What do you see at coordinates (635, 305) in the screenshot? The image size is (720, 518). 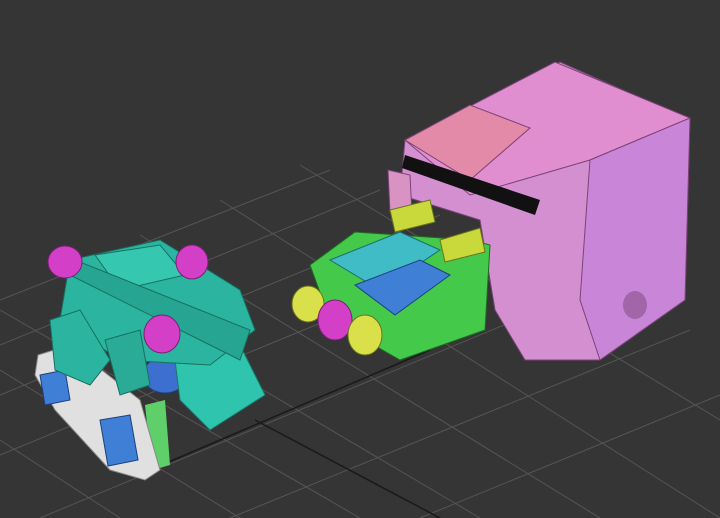 I see `cab-vent` at bounding box center [635, 305].